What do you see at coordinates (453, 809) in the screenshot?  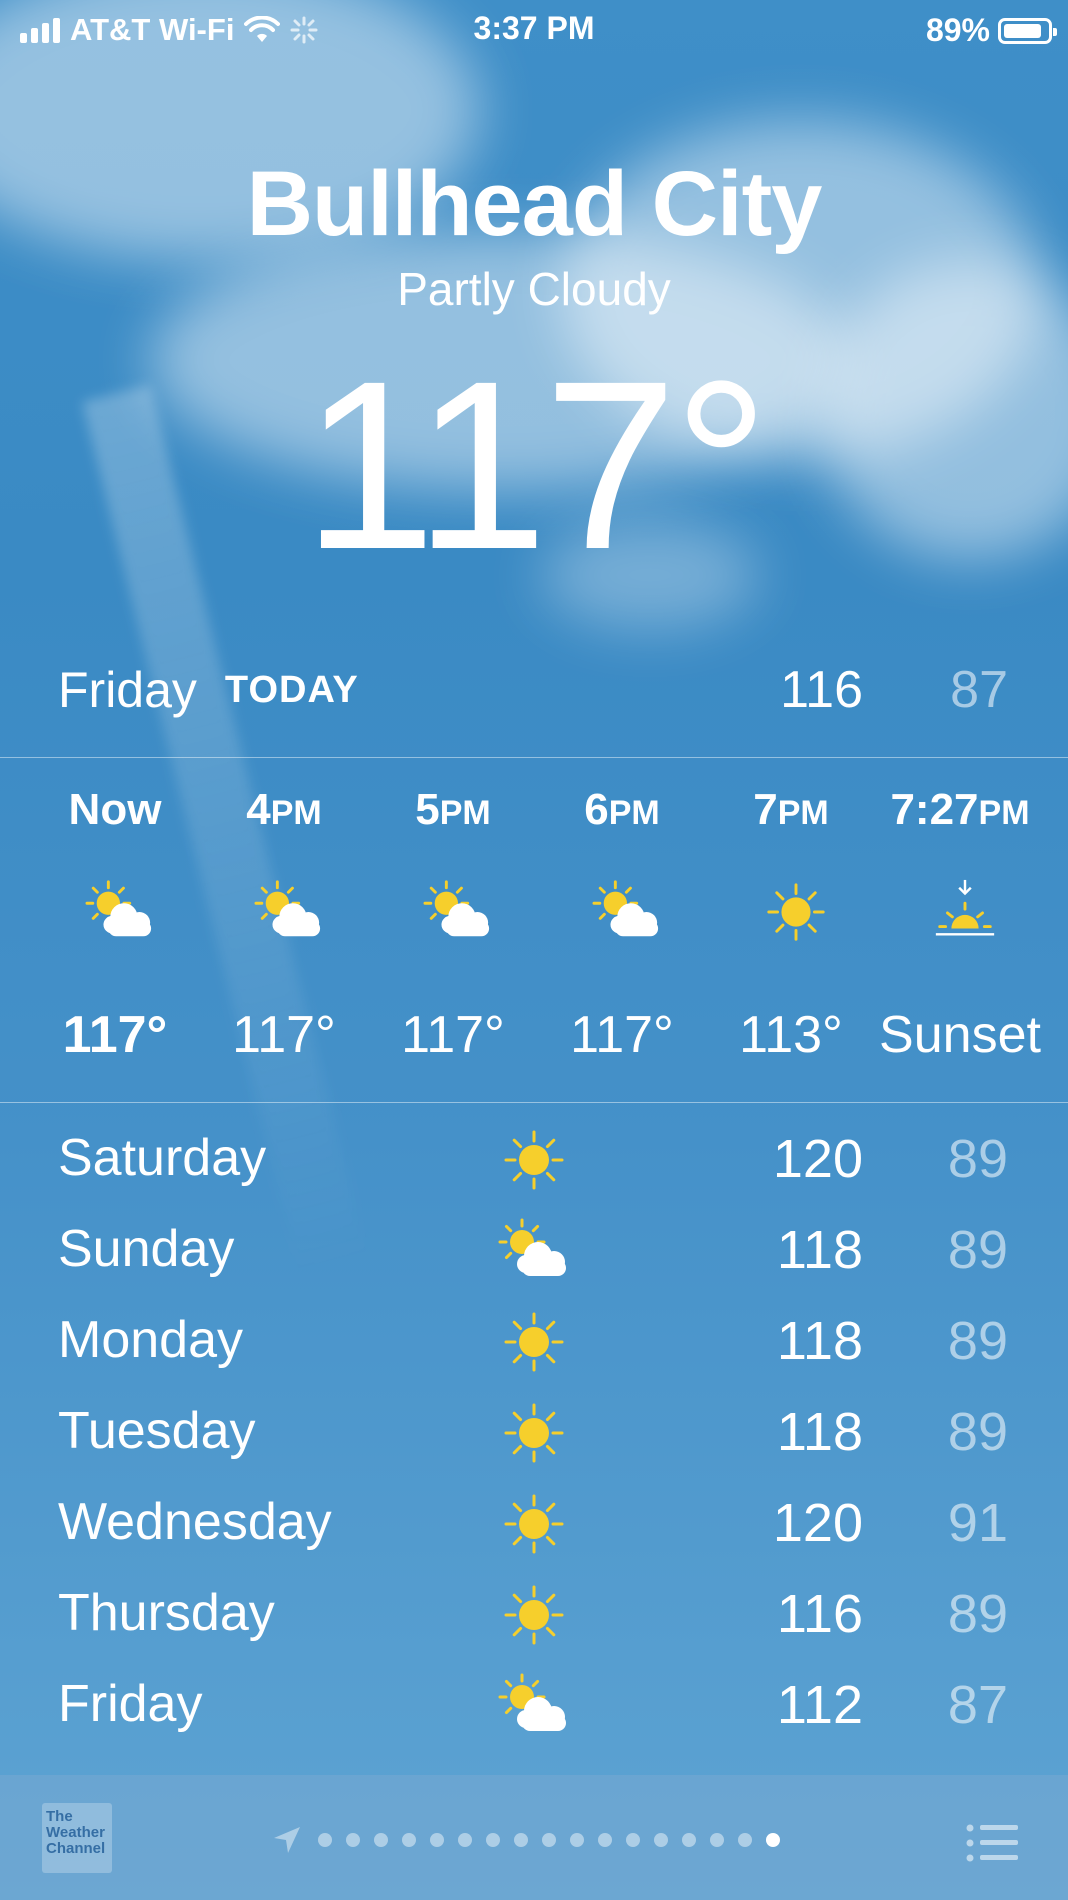 I see `hourly-time: 5PM` at bounding box center [453, 809].